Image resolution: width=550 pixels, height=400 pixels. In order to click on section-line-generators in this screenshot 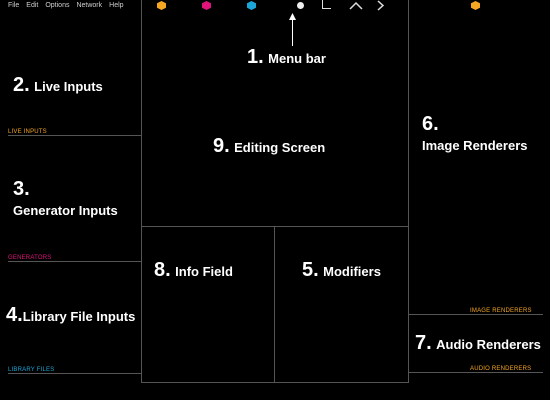, I will do `click(74, 261)`.